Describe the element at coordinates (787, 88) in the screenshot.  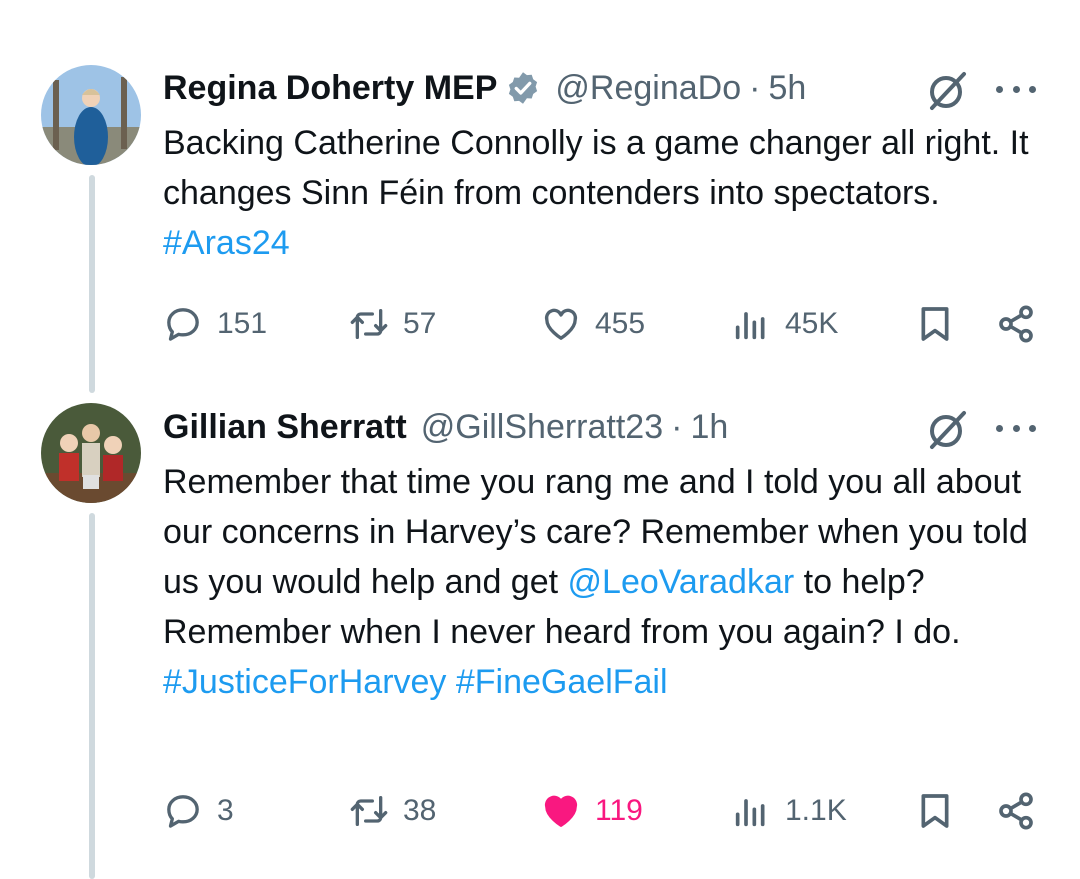
I see `timestamp: 5h` at that location.